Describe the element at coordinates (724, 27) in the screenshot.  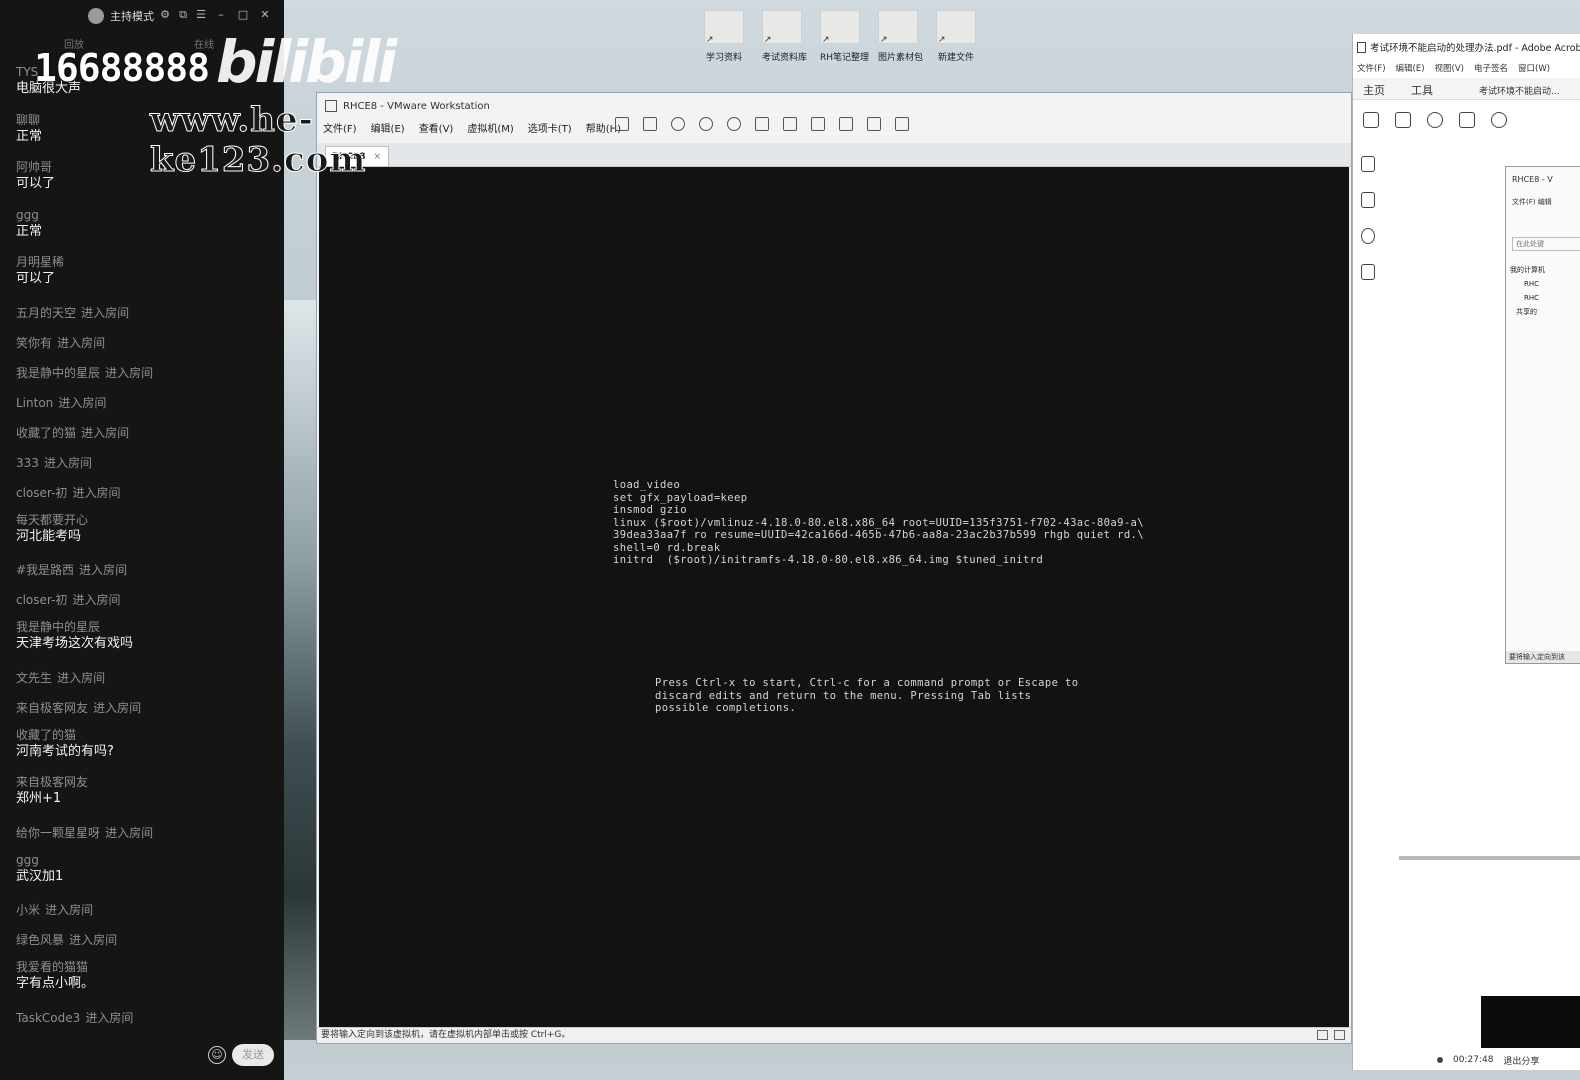
I see `shortcut-icon` at that location.